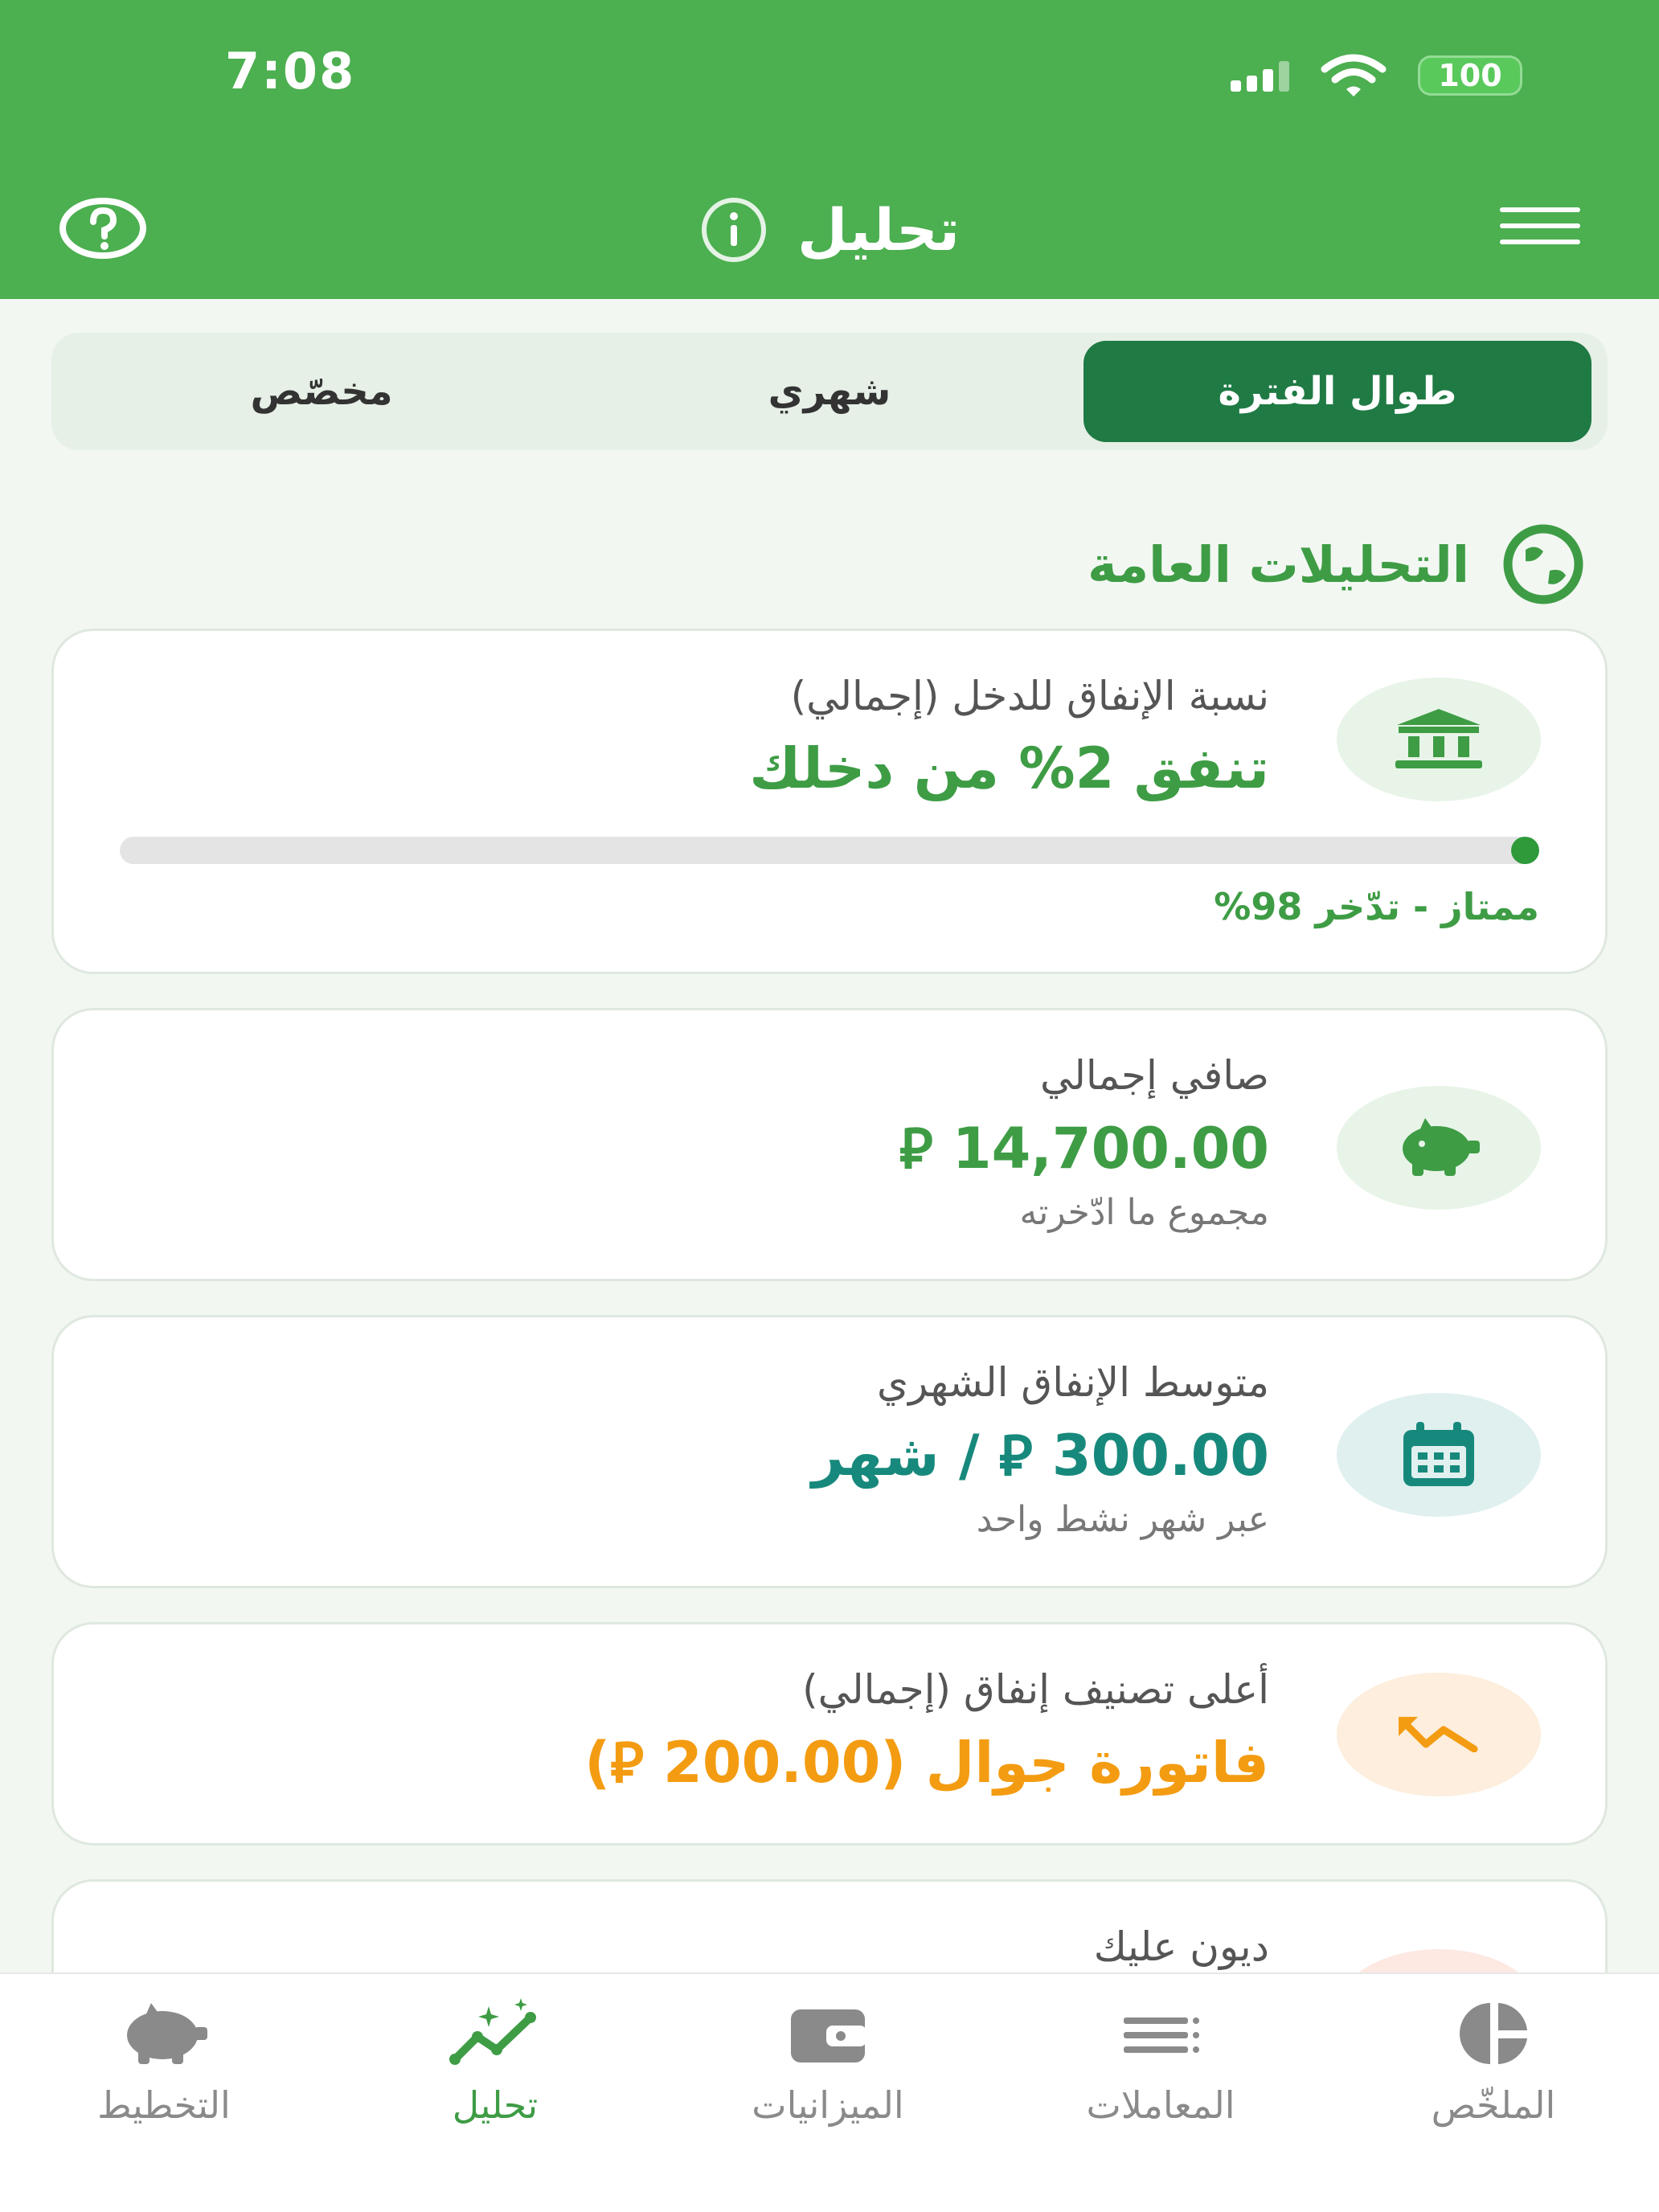 This screenshot has width=1659, height=2212. What do you see at coordinates (1144, 1212) in the screenshot?
I see `card-subtext: مجموع ما ادّخرته` at bounding box center [1144, 1212].